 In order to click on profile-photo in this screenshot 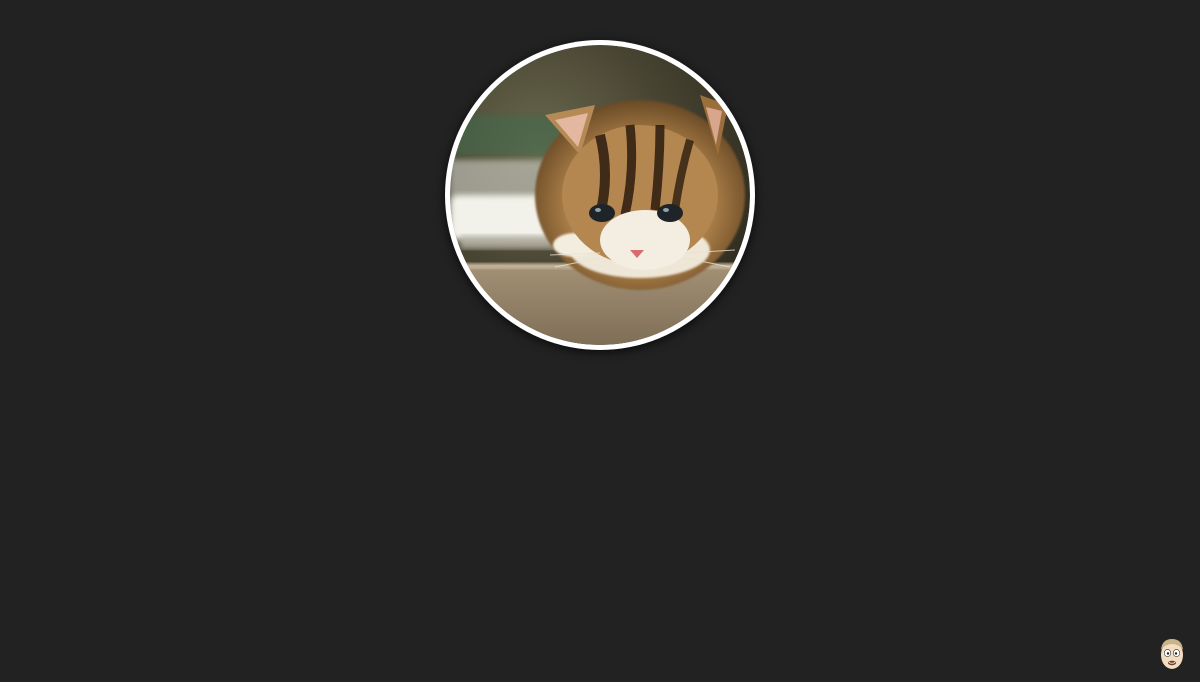, I will do `click(600, 195)`.